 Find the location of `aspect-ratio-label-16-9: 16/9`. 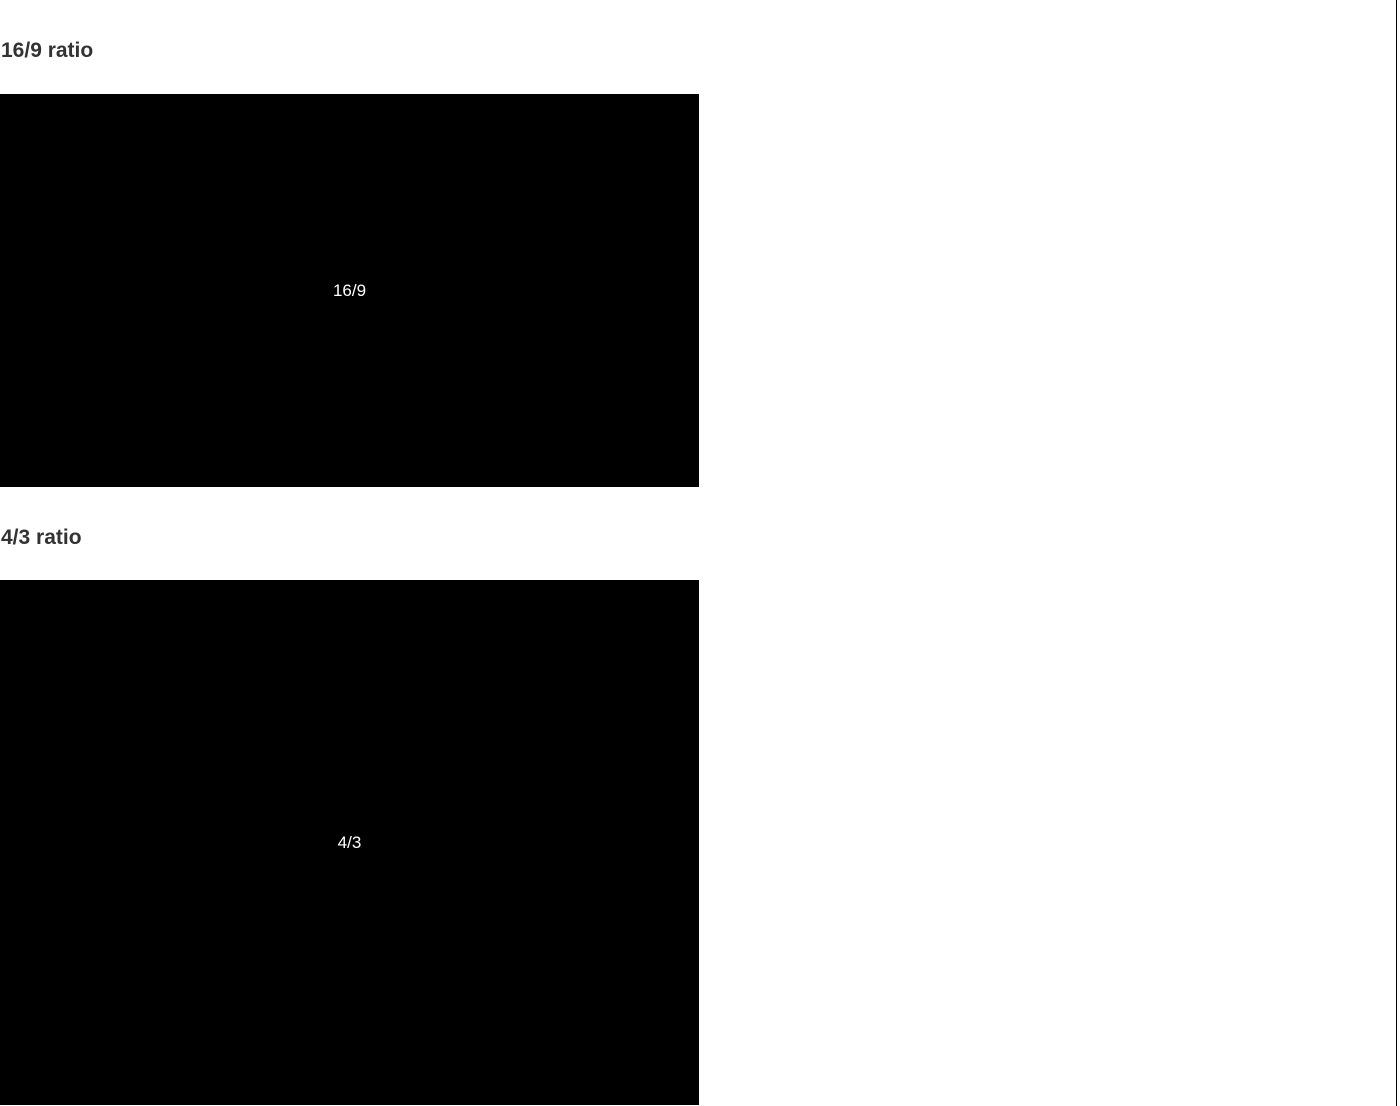

aspect-ratio-label-16-9: 16/9 is located at coordinates (349, 290).